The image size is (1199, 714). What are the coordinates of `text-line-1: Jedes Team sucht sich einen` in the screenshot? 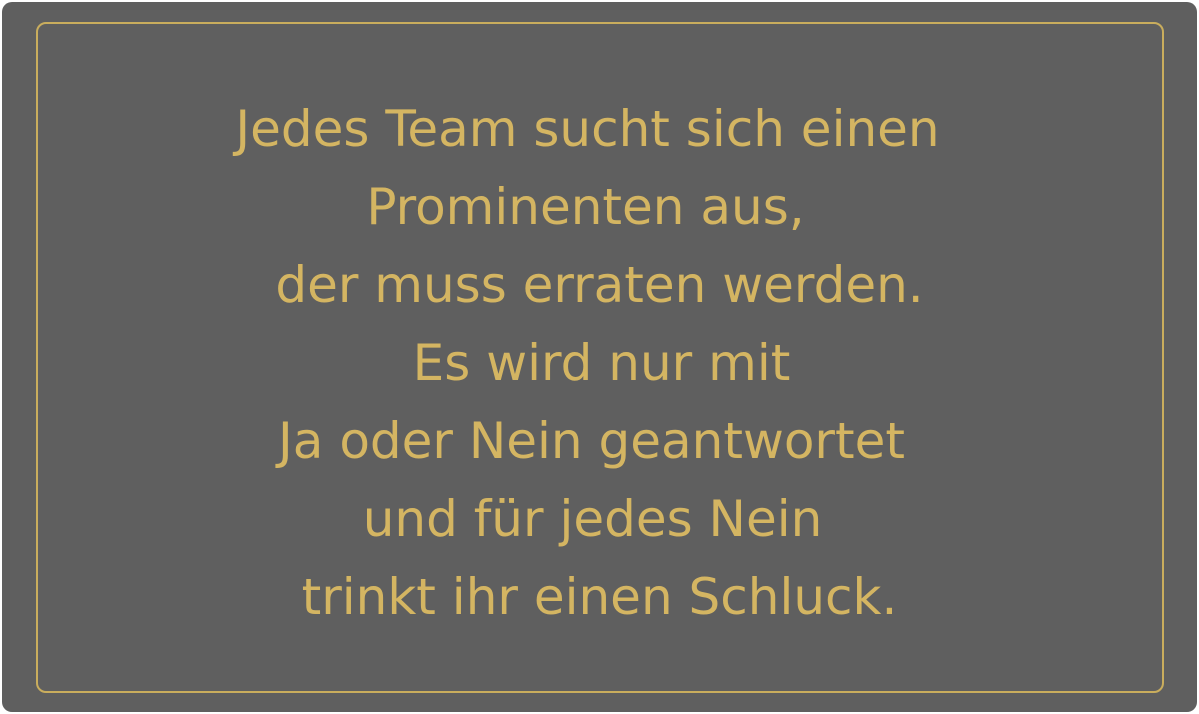 It's located at (587, 129).